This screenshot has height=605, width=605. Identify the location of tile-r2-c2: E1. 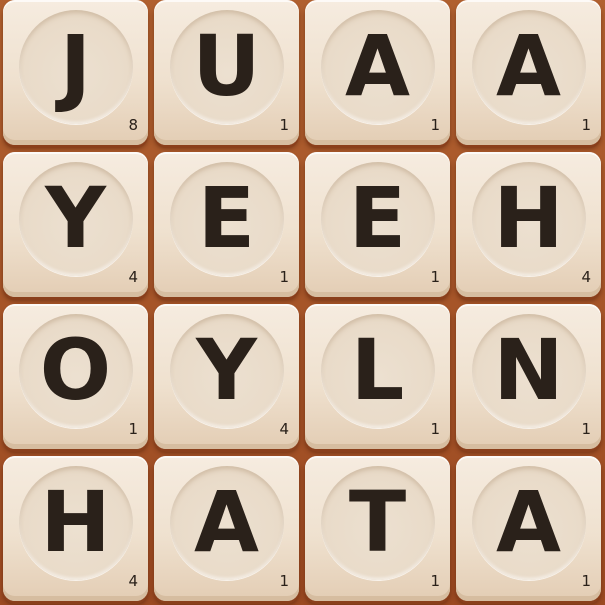
(226, 224).